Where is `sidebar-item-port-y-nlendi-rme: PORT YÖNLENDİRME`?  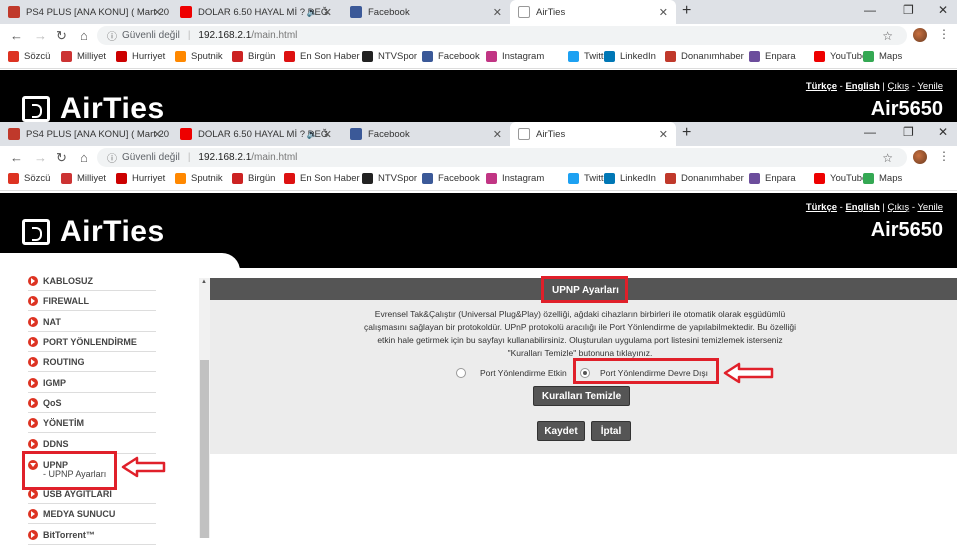
sidebar-item-port-y-nlendi-rme: PORT YÖNLENDİRME is located at coordinates (92, 342).